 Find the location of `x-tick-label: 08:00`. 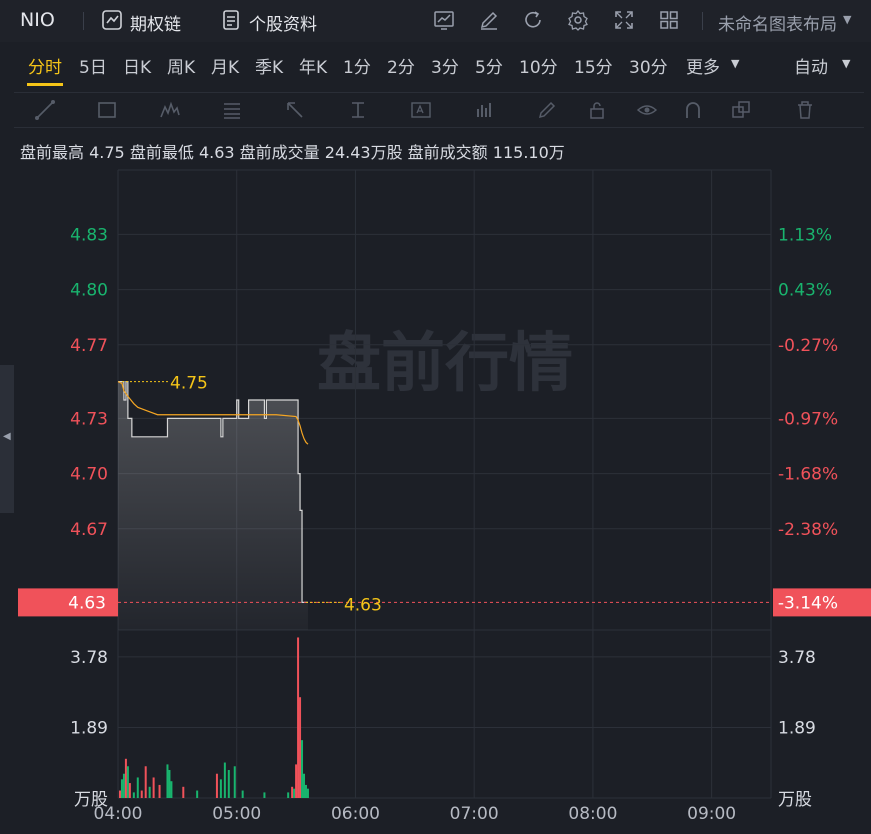

x-tick-label: 08:00 is located at coordinates (592, 814).